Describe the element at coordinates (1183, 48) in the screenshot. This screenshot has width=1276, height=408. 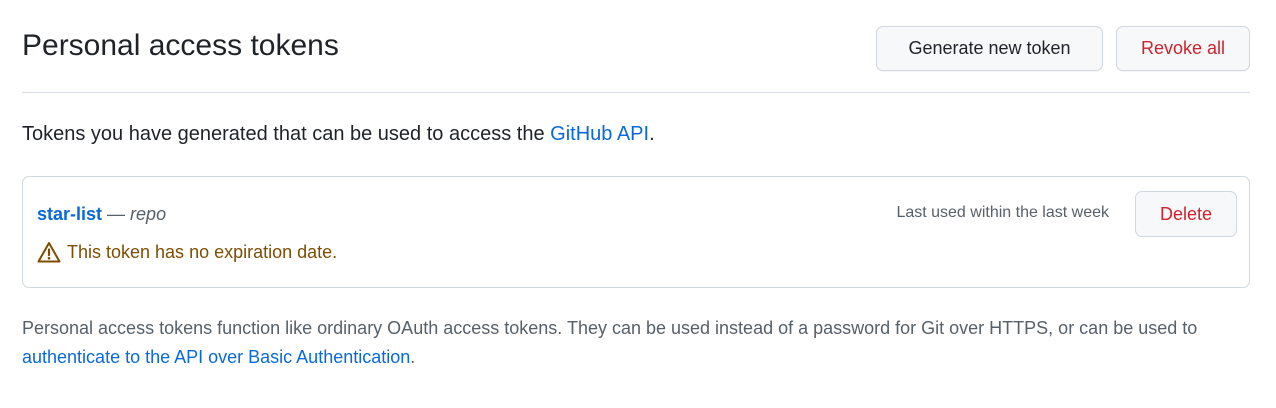
I see `revoke-all-button: Revoke all` at that location.